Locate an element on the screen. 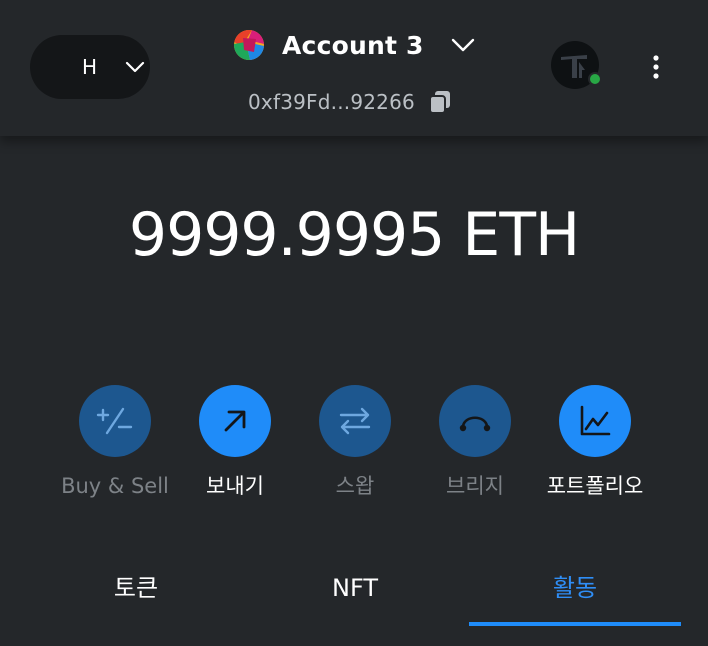 The height and width of the screenshot is (646, 708). chart-icon is located at coordinates (595, 421).